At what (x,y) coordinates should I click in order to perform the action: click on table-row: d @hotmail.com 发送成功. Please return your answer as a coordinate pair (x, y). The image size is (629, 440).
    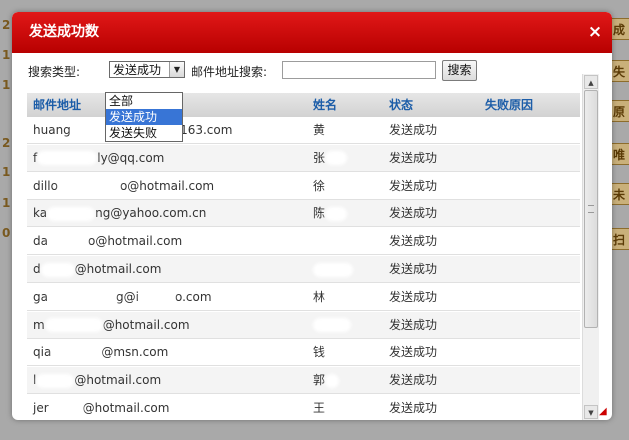
    Looking at the image, I should click on (303, 269).